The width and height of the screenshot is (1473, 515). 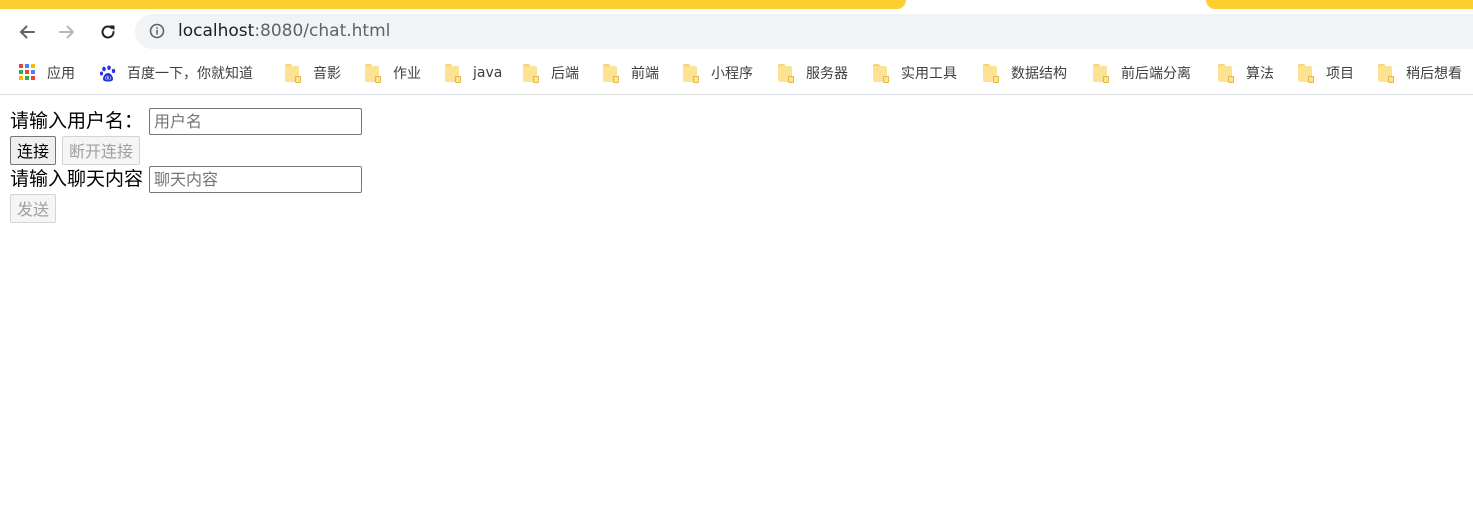 I want to click on message-input, so click(x=256, y=179).